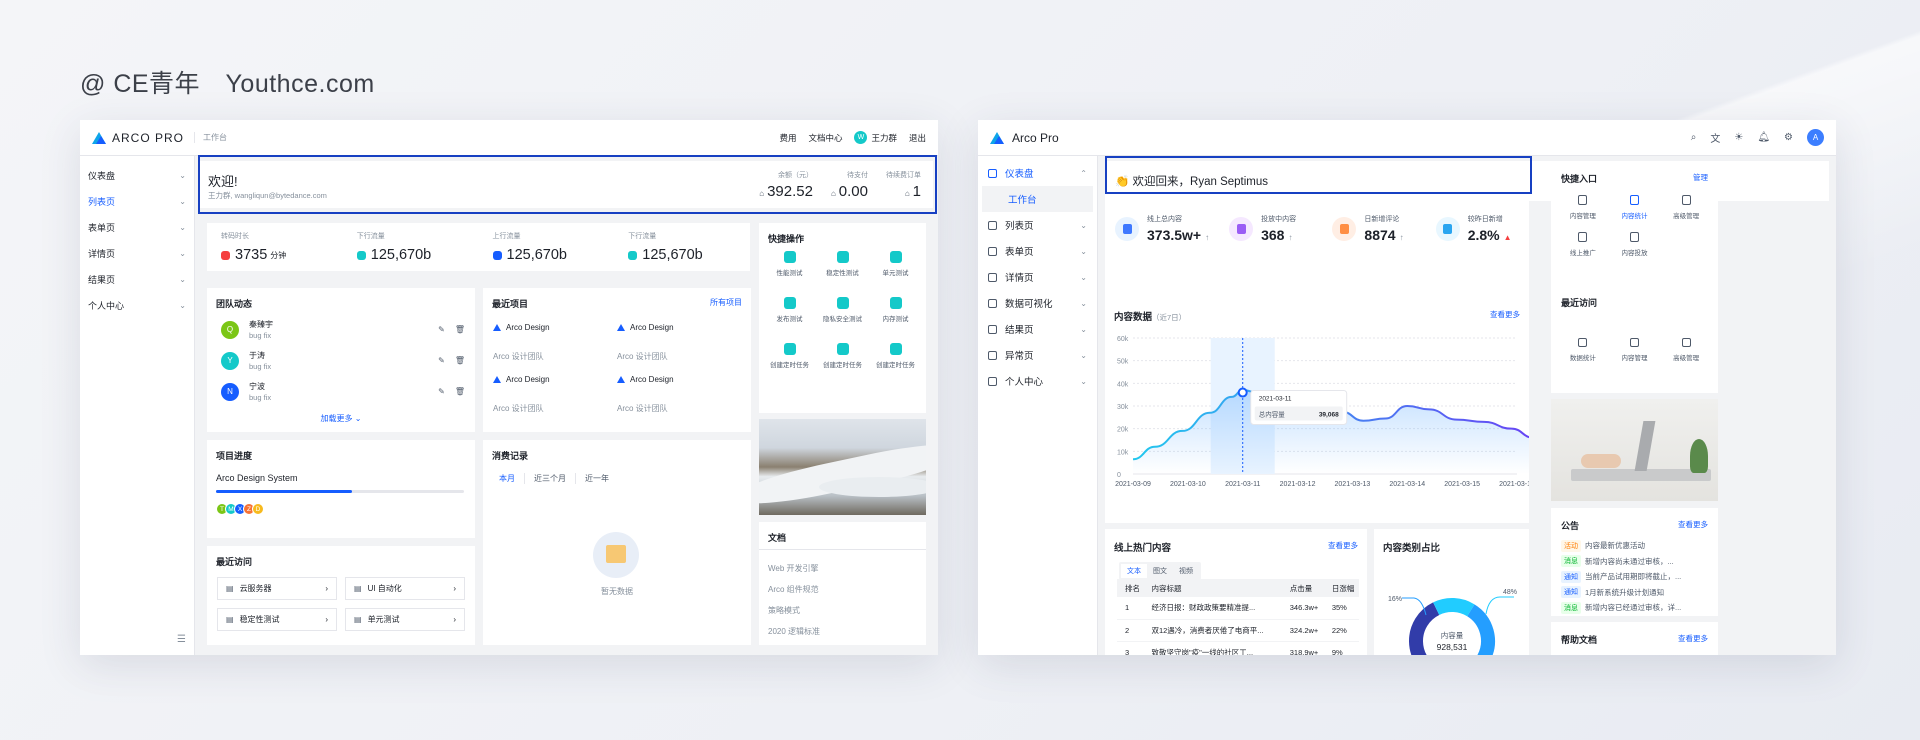  What do you see at coordinates (1037, 173) in the screenshot?
I see `sidebar-item: 仪表盘 ⌃` at bounding box center [1037, 173].